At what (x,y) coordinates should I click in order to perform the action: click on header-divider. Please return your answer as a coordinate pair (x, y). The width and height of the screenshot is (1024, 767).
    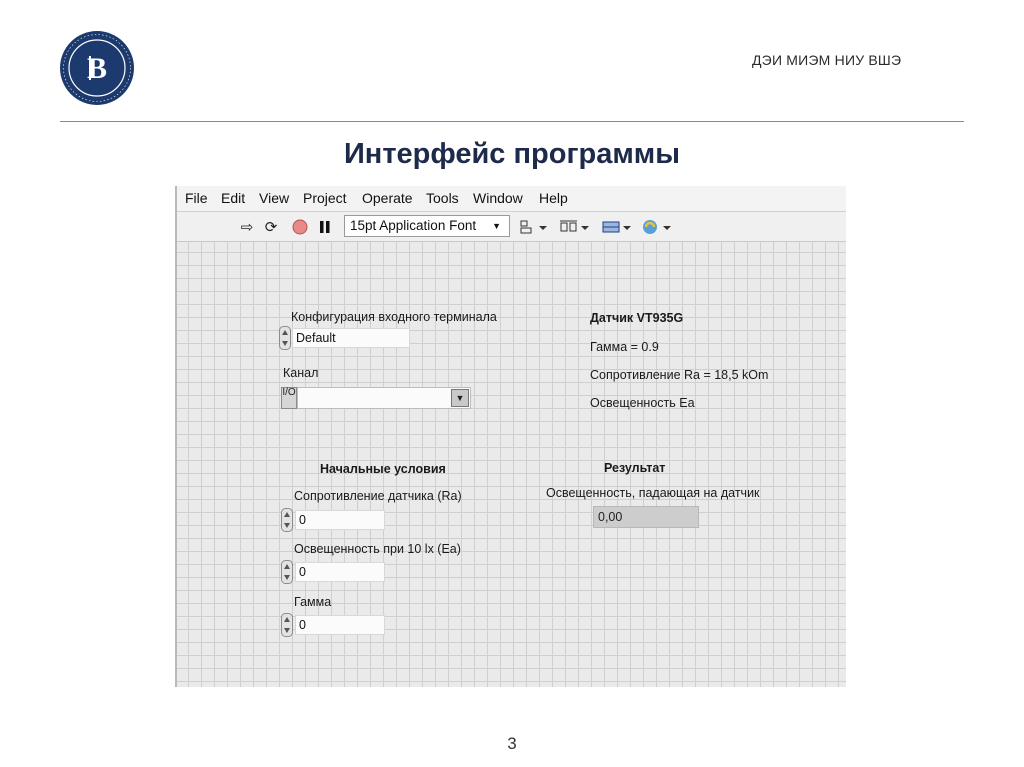
    Looking at the image, I should click on (512, 121).